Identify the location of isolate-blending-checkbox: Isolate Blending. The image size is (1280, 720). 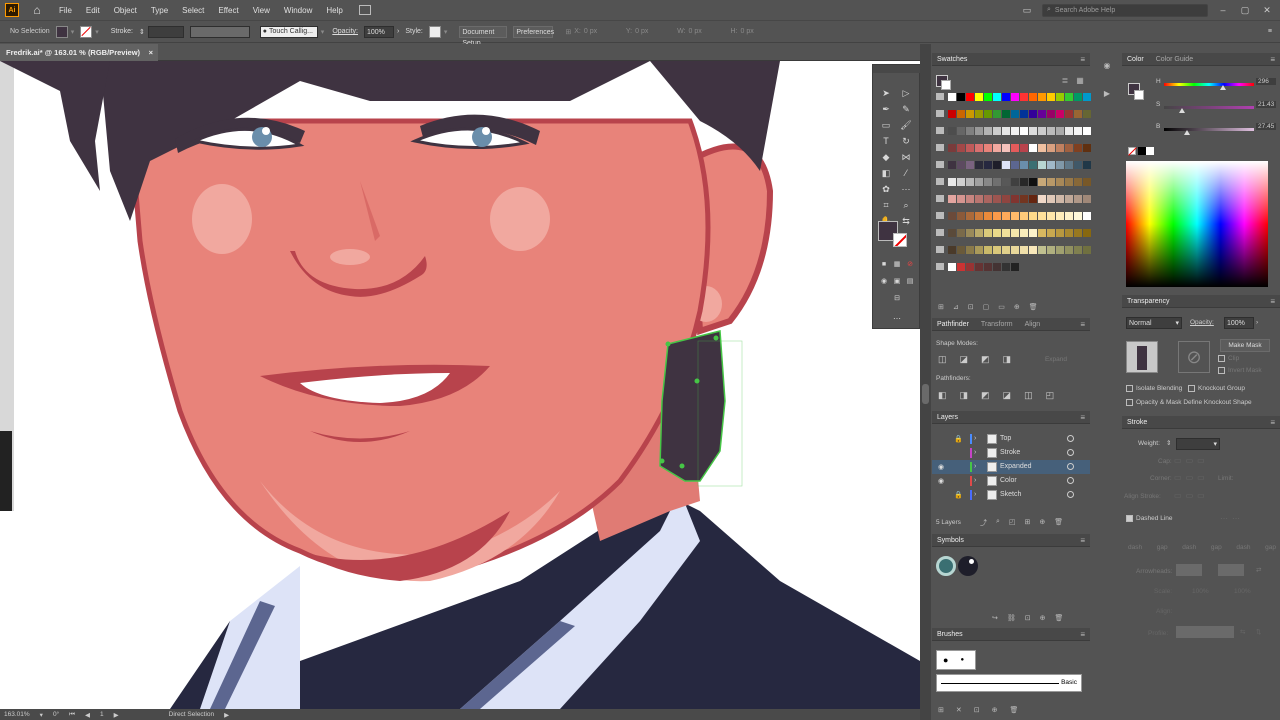
(1154, 388).